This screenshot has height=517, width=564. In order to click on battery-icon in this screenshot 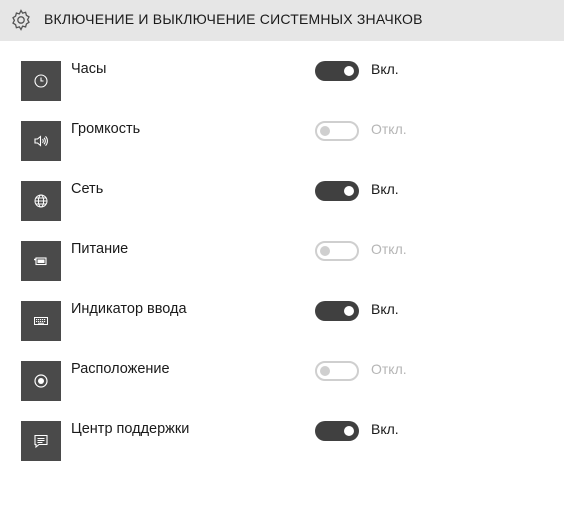, I will do `click(40, 261)`.